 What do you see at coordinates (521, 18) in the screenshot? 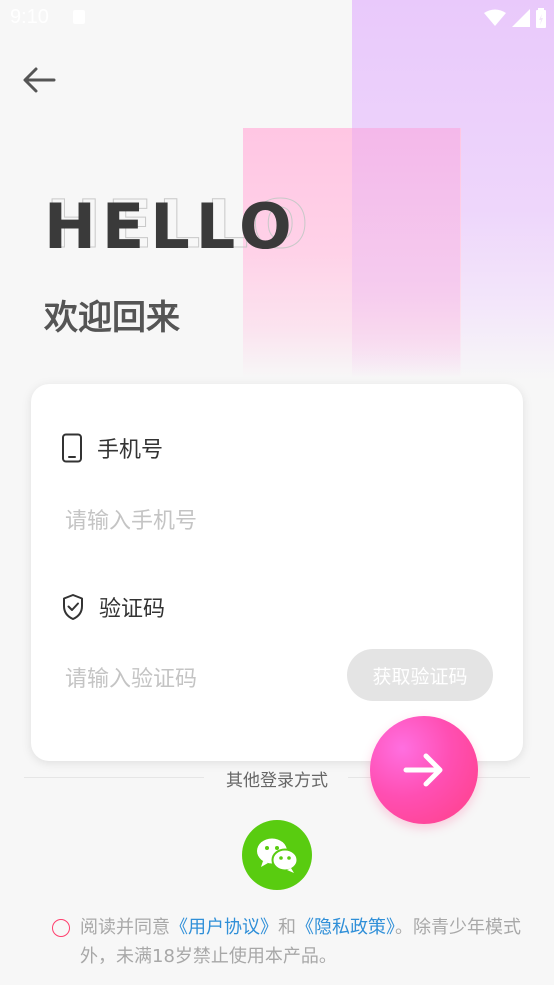
I see `signal-icon` at bounding box center [521, 18].